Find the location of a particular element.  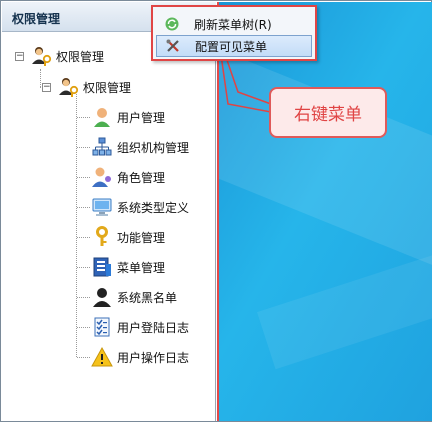

annotation-callout: 右键菜单 is located at coordinates (328, 112).